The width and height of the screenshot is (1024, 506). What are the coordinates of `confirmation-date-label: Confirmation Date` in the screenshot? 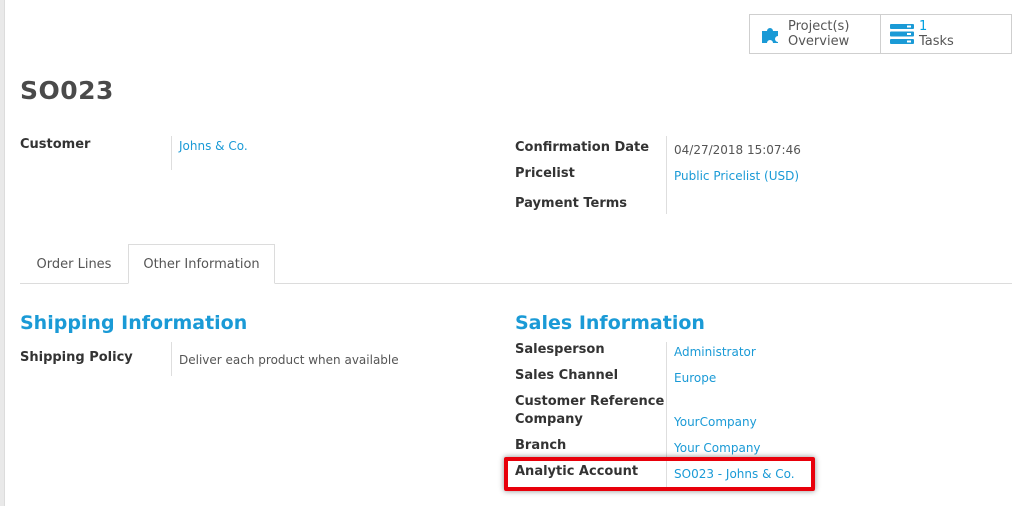 It's located at (582, 147).